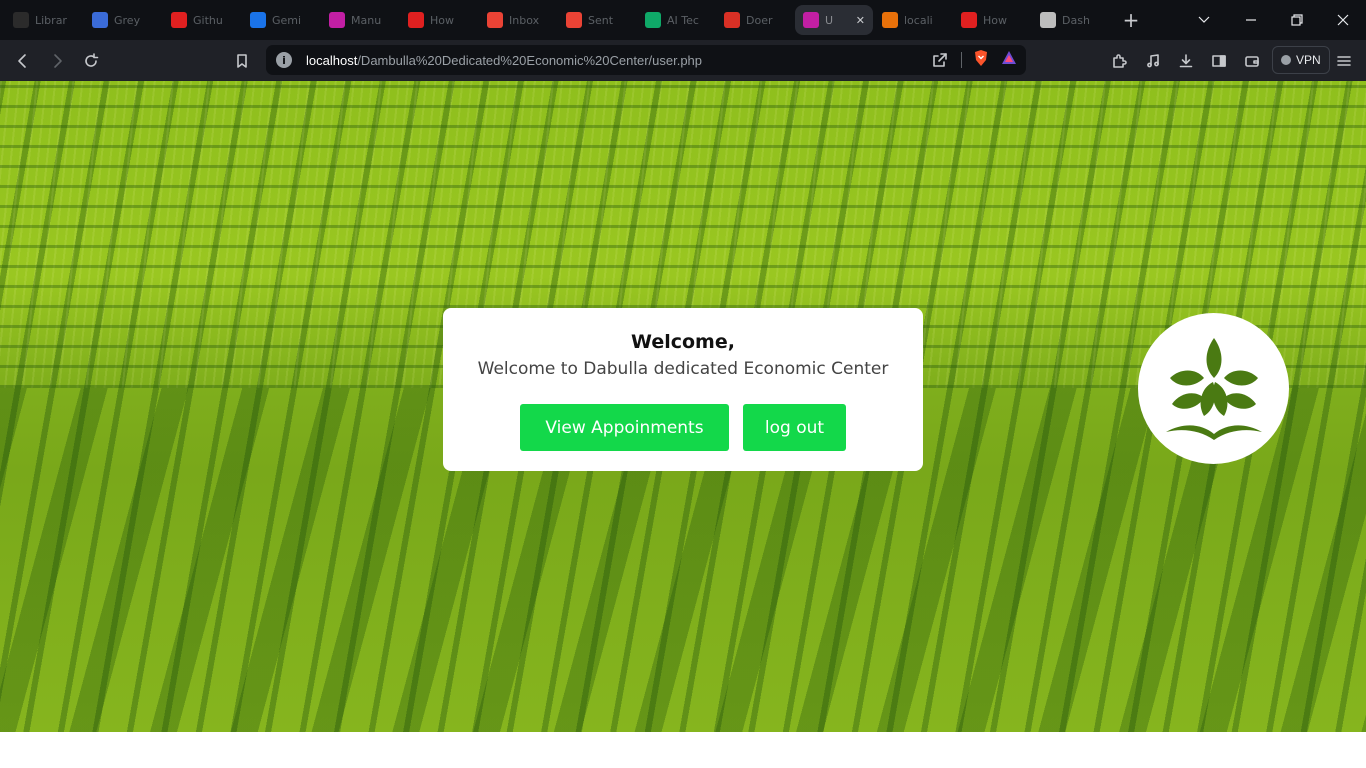 This screenshot has width=1366, height=768. I want to click on browser-tab: Sent, so click(597, 20).